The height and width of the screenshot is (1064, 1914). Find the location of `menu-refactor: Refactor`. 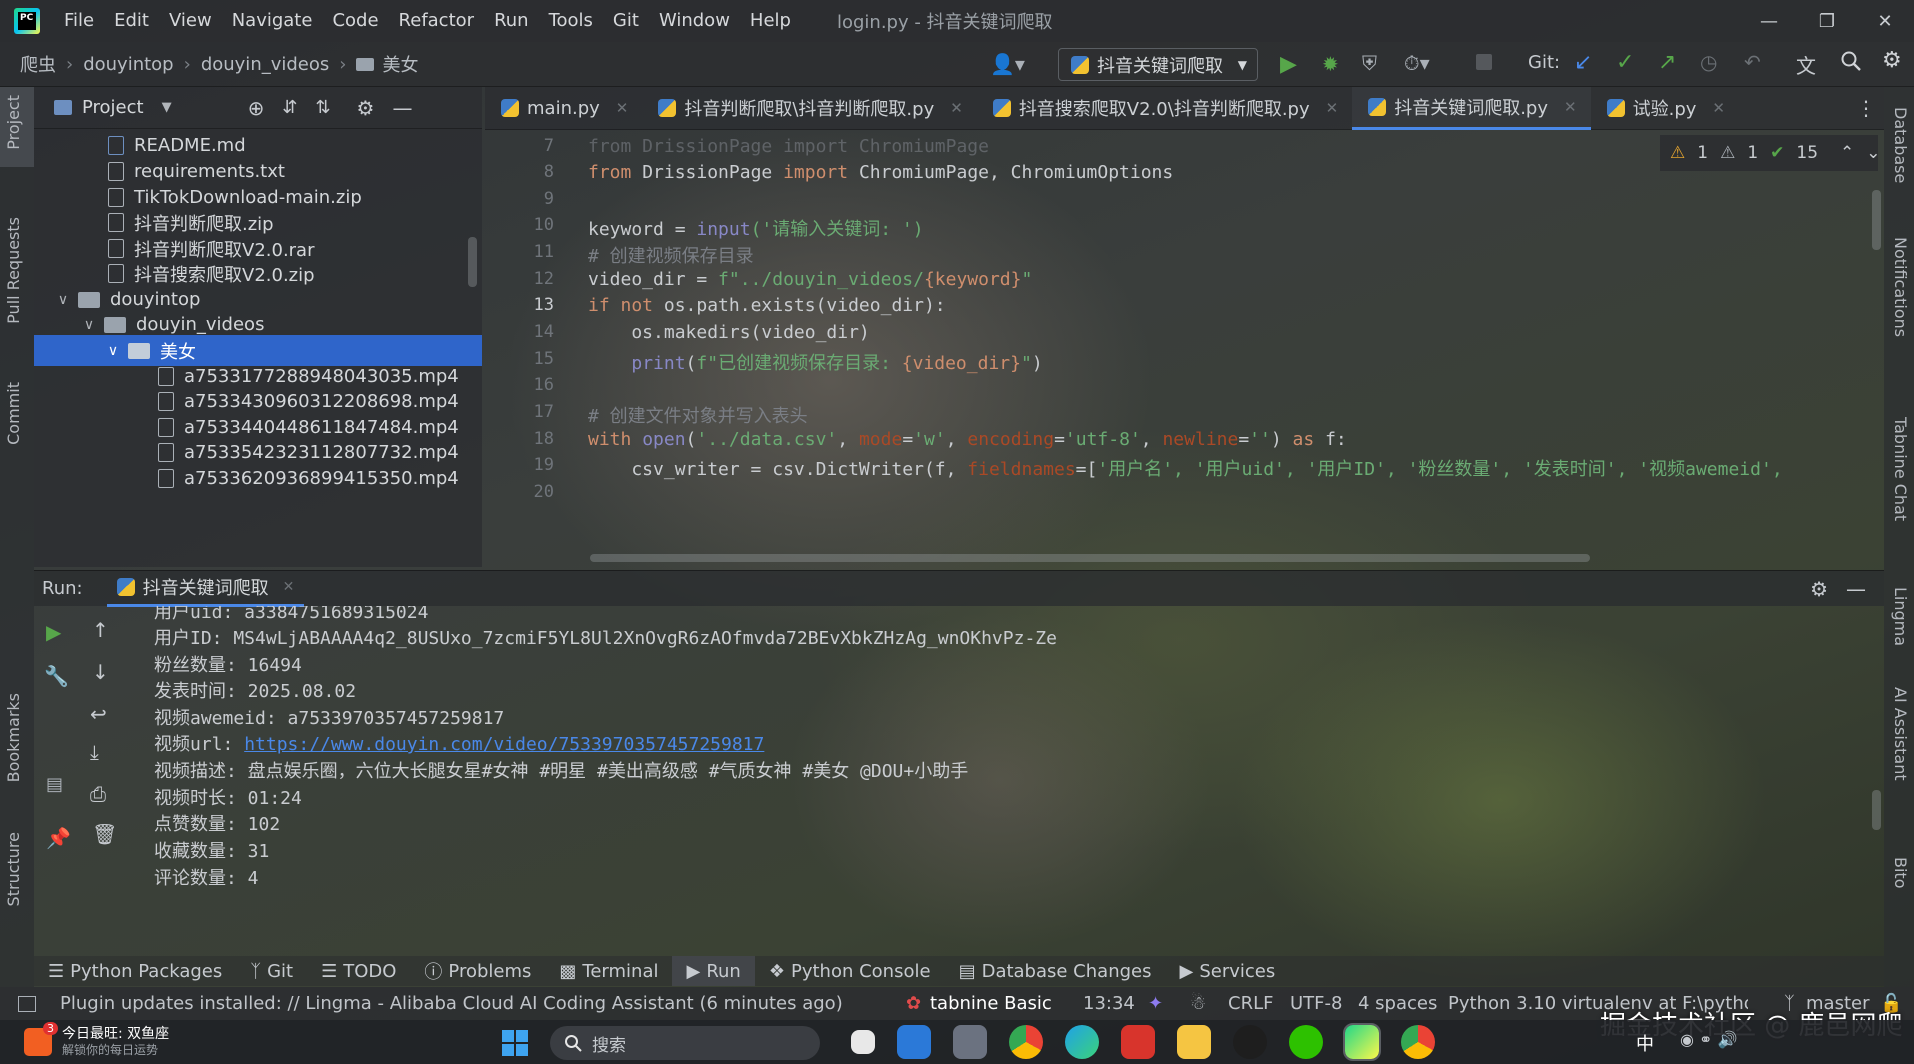

menu-refactor: Refactor is located at coordinates (437, 21).